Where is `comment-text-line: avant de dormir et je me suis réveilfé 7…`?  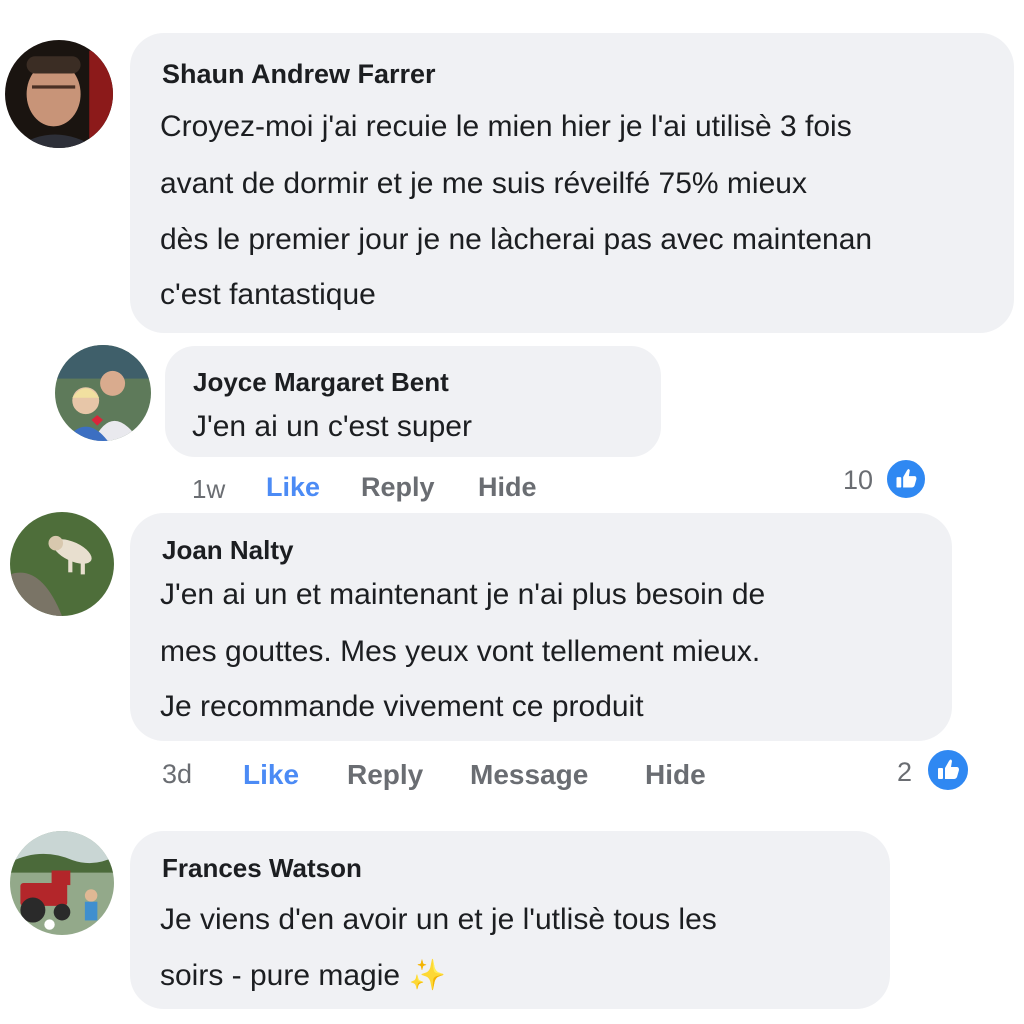
comment-text-line: avant de dormir et je me suis réveilfé 7… is located at coordinates (483, 183).